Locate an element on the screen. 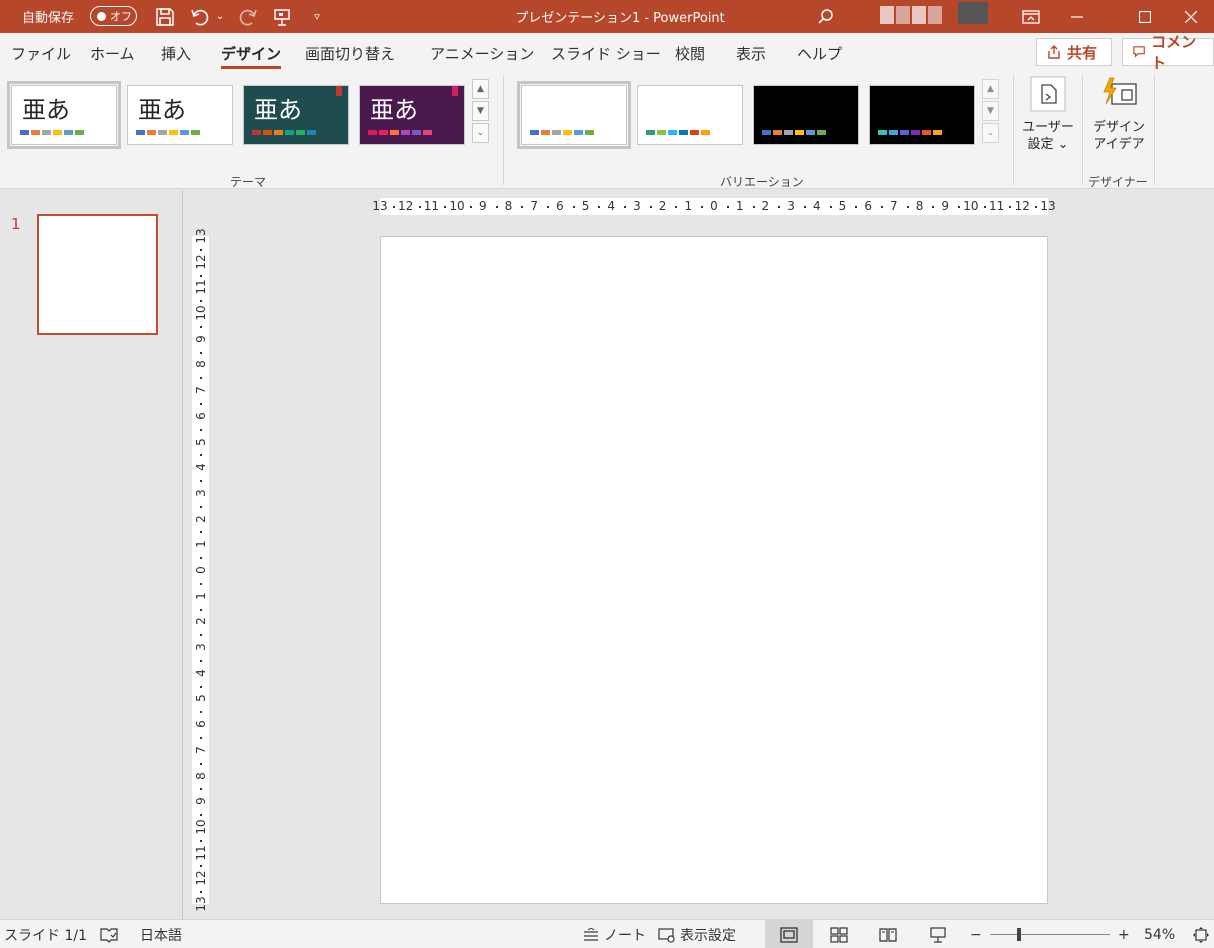  zoom-level: 54% is located at coordinates (1159, 934).